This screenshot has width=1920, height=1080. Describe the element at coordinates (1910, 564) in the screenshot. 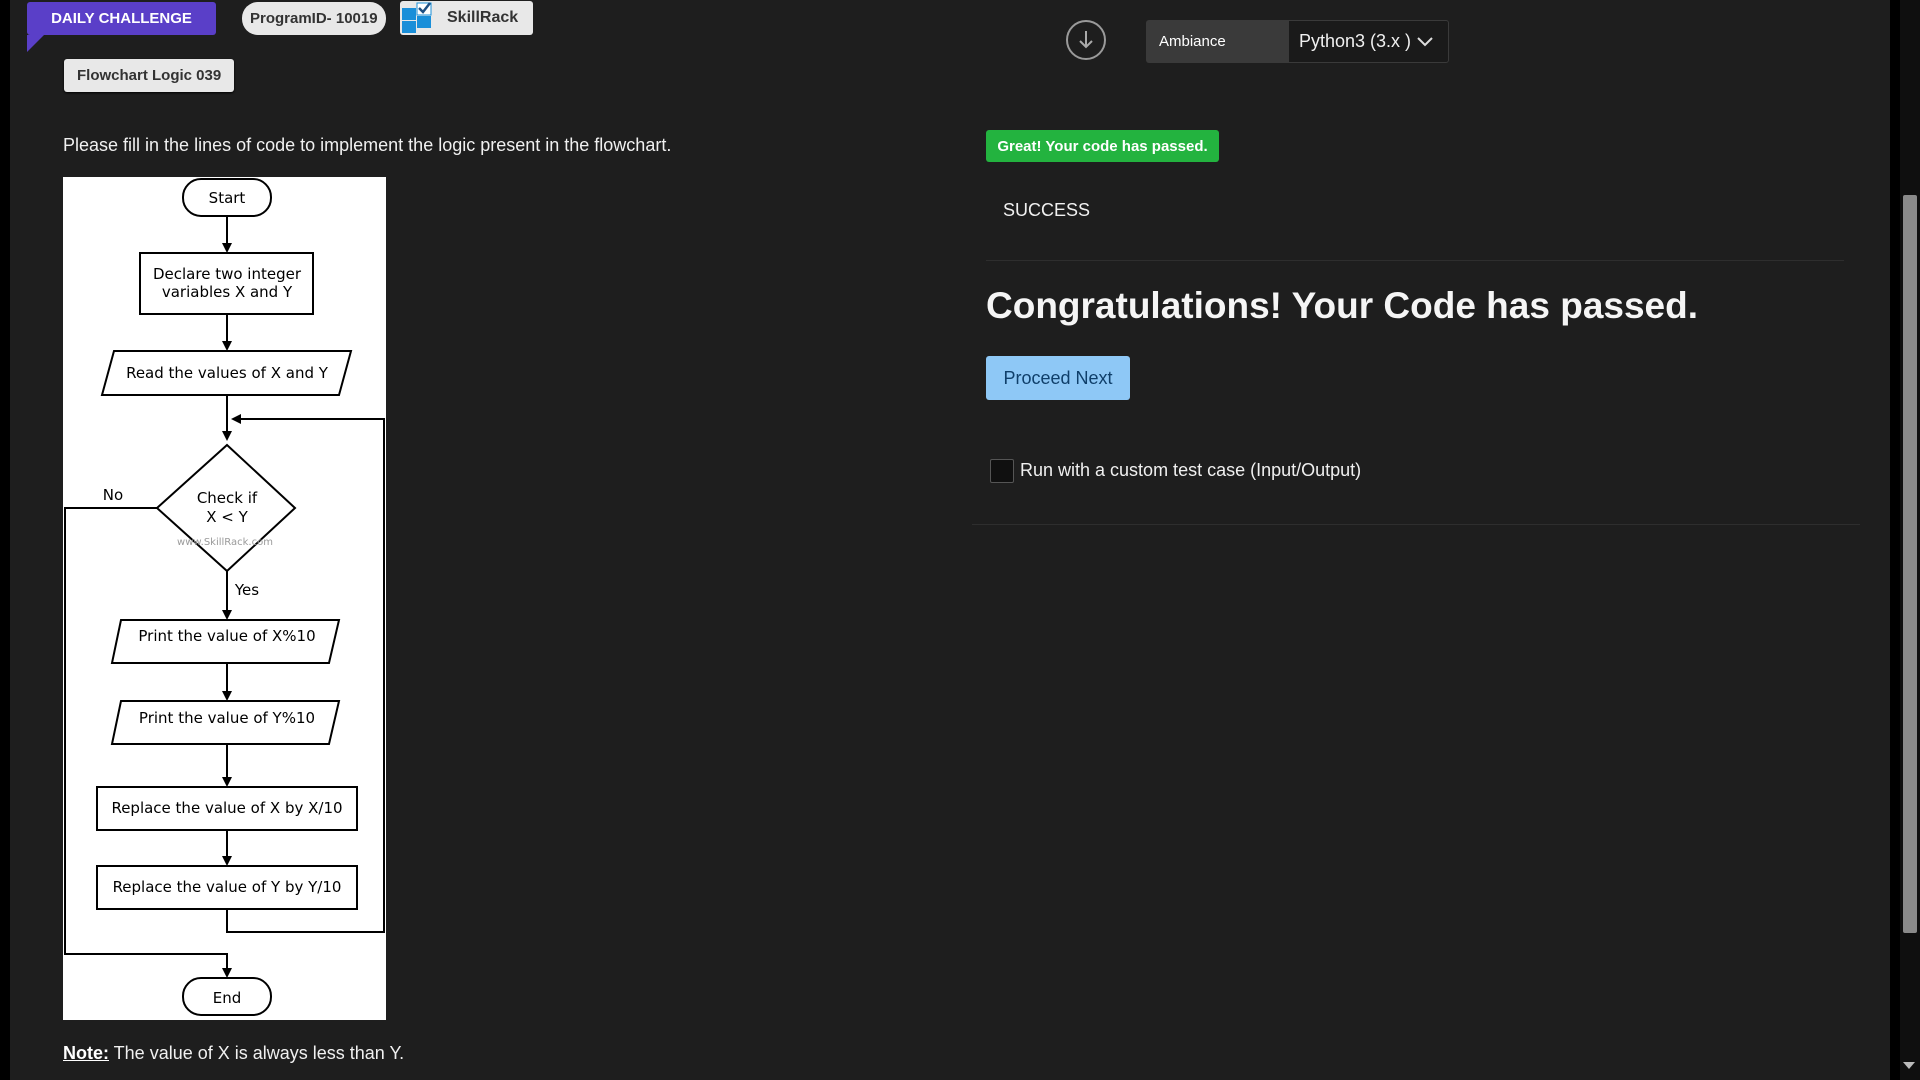

I see `scrollbar-thumb` at that location.